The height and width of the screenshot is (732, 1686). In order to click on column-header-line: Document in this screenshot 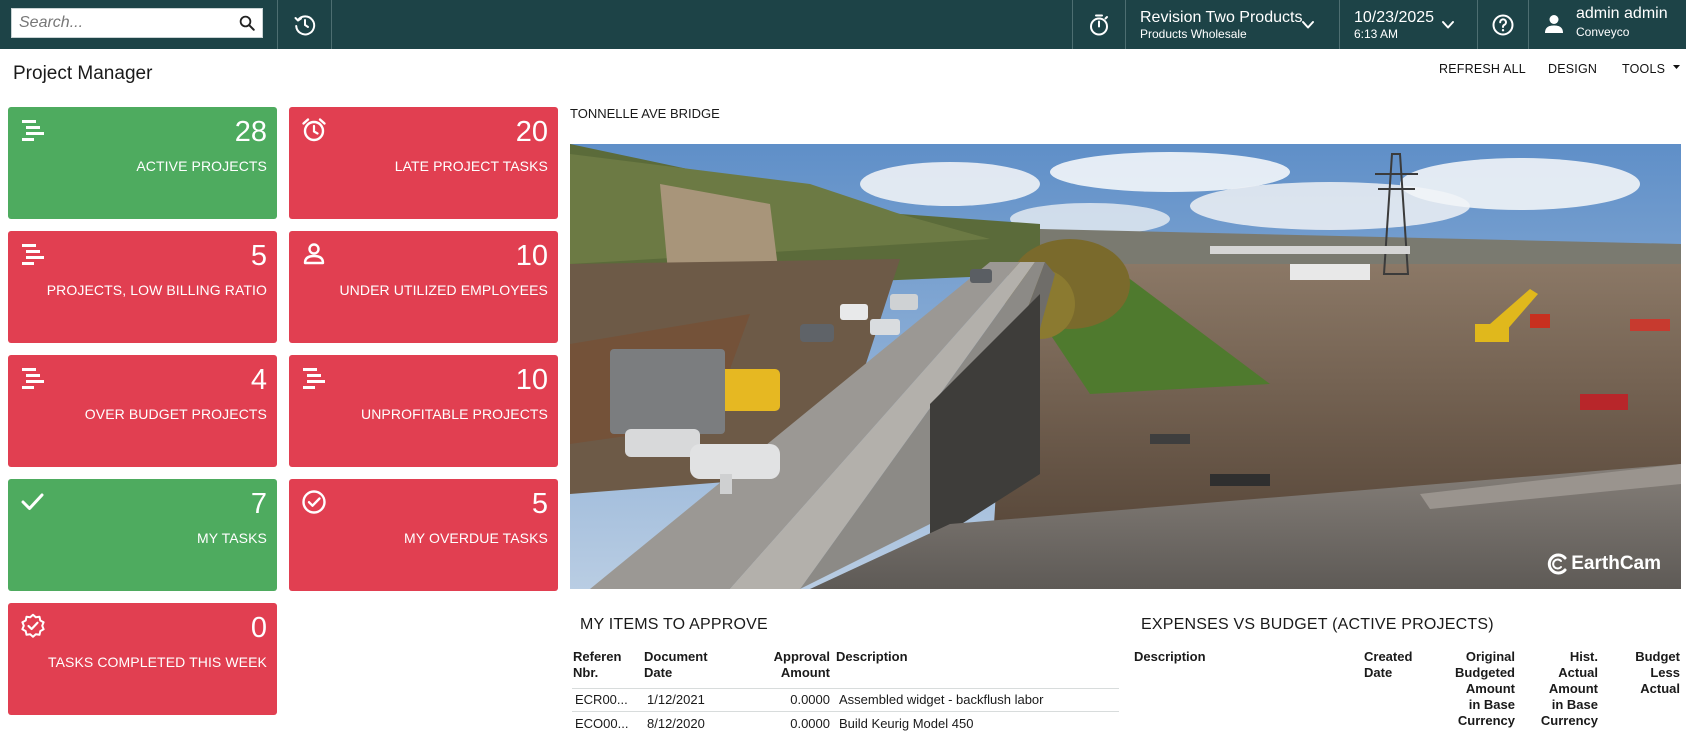, I will do `click(676, 656)`.